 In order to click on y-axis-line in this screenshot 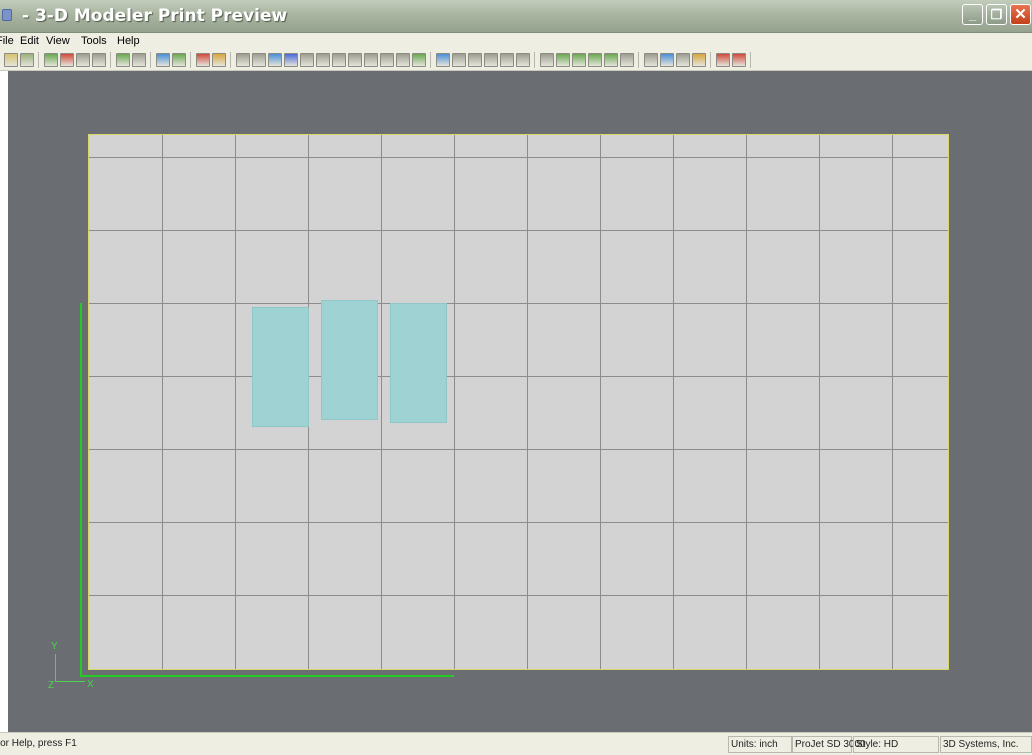, I will do `click(81, 490)`.